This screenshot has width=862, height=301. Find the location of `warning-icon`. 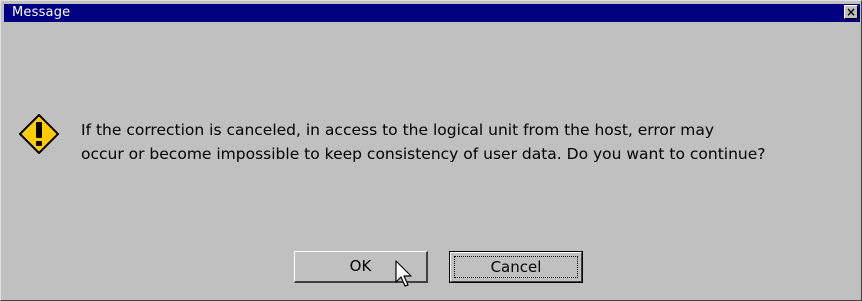

warning-icon is located at coordinates (39, 134).